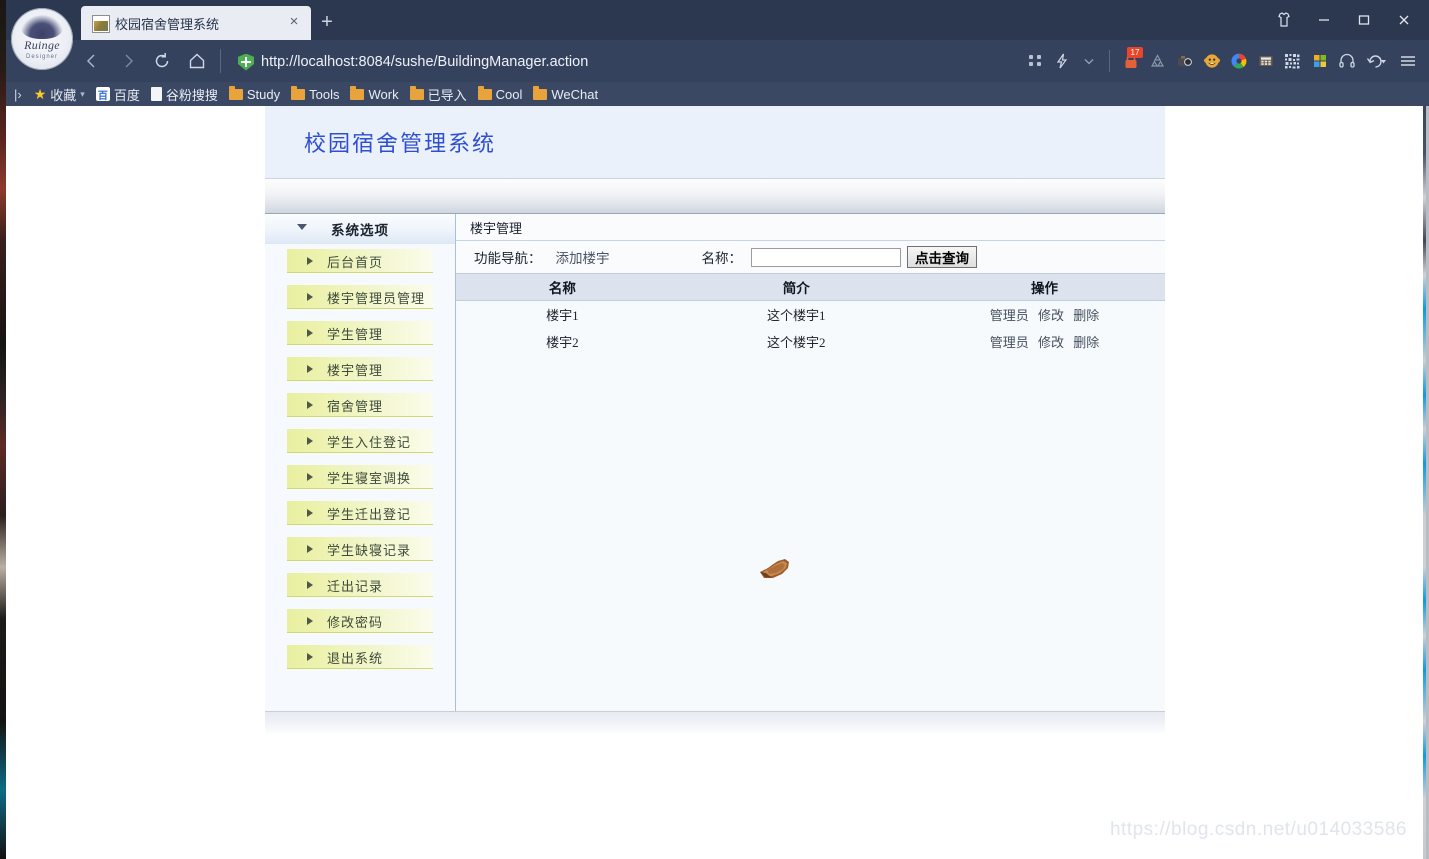 The height and width of the screenshot is (859, 1429). Describe the element at coordinates (1404, 20) in the screenshot. I see `close-button` at that location.